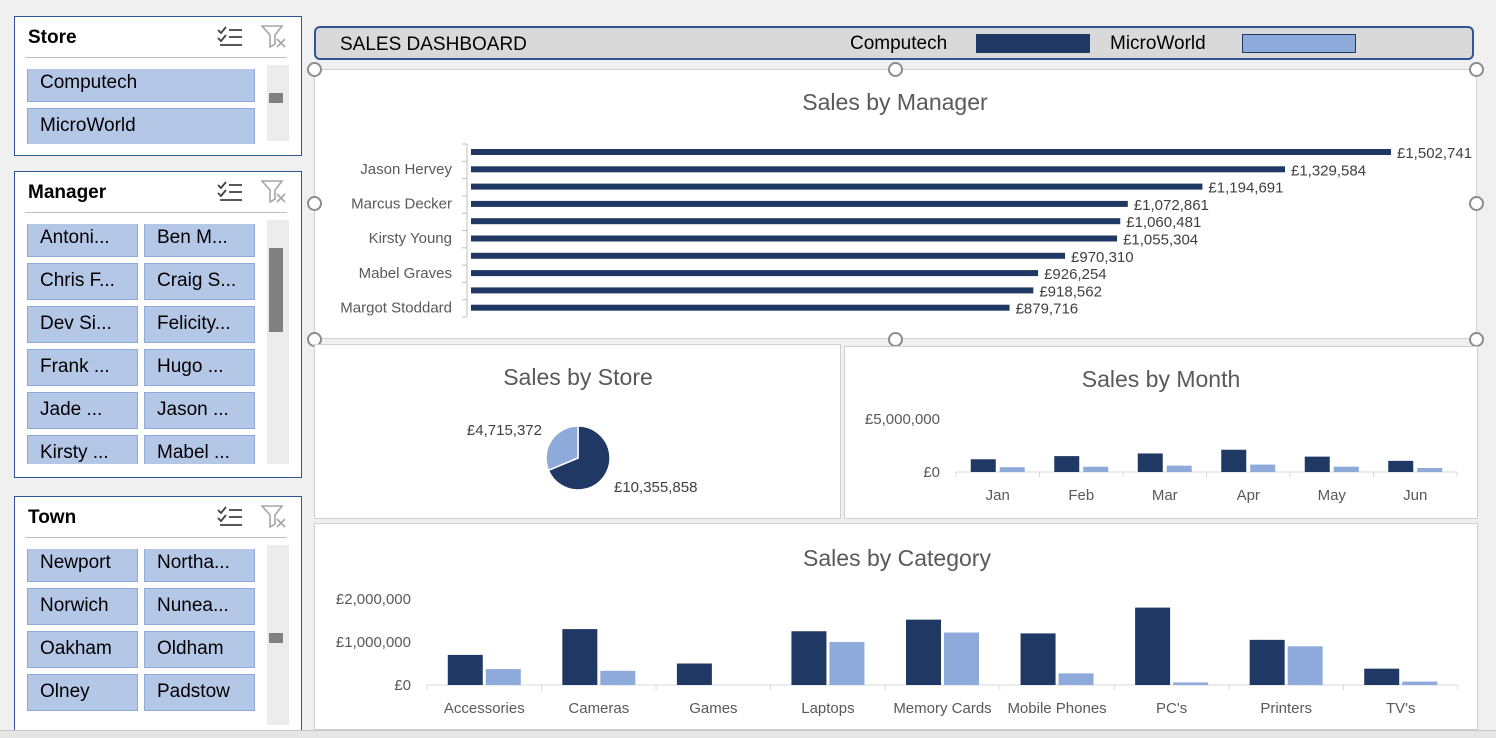 The height and width of the screenshot is (738, 1496). What do you see at coordinates (1158, 43) in the screenshot?
I see `legend-label-microworld: MicroWorld` at bounding box center [1158, 43].